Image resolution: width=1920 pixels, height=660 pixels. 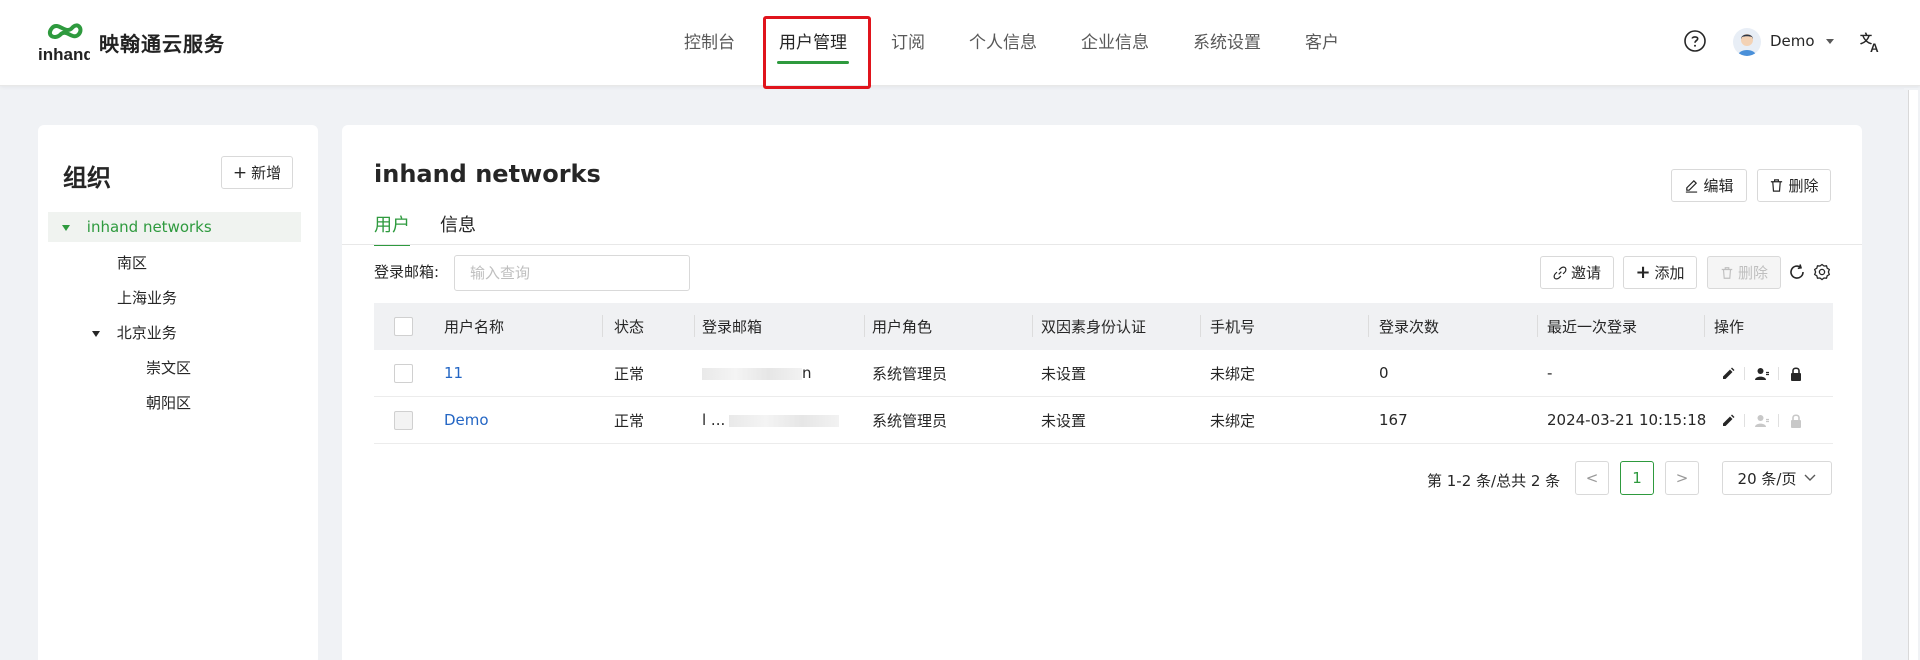 What do you see at coordinates (1767, 478) in the screenshot?
I see `page-size-value: 20 条/页` at bounding box center [1767, 478].